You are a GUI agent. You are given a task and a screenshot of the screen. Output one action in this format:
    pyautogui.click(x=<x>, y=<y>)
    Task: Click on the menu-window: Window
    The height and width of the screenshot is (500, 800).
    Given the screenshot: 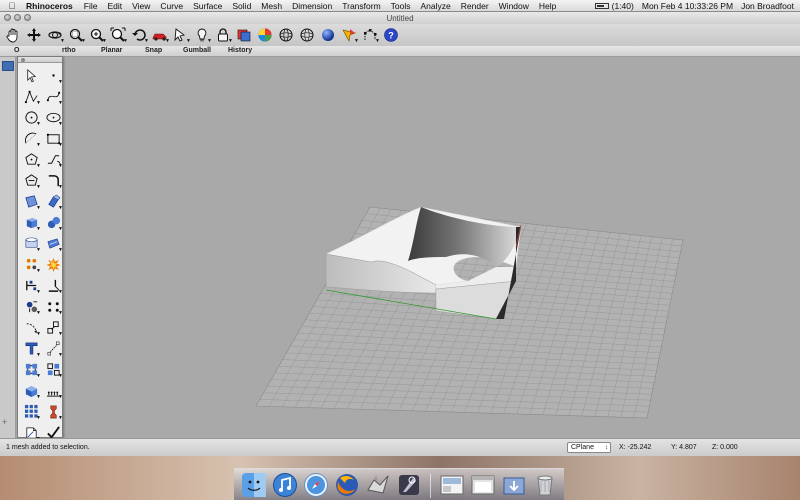 What is the action you would take?
    pyautogui.click(x=514, y=6)
    